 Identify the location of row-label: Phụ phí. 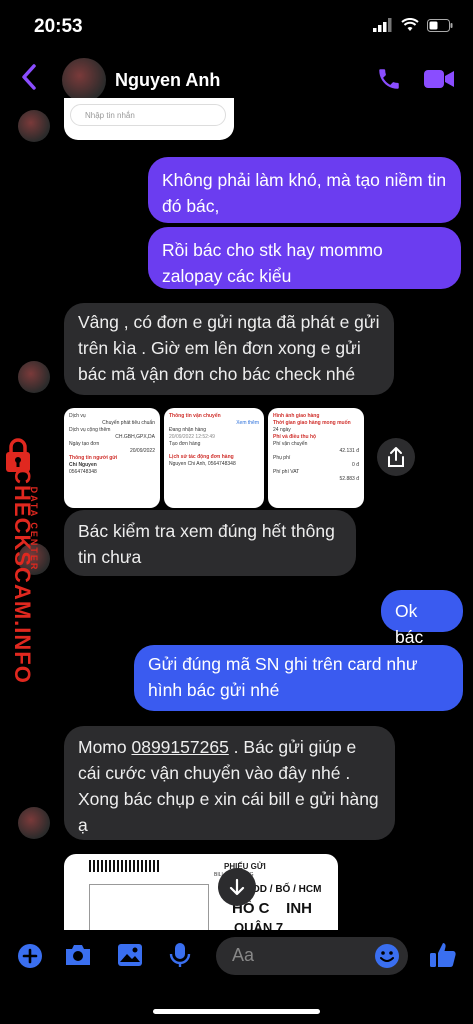
(282, 458).